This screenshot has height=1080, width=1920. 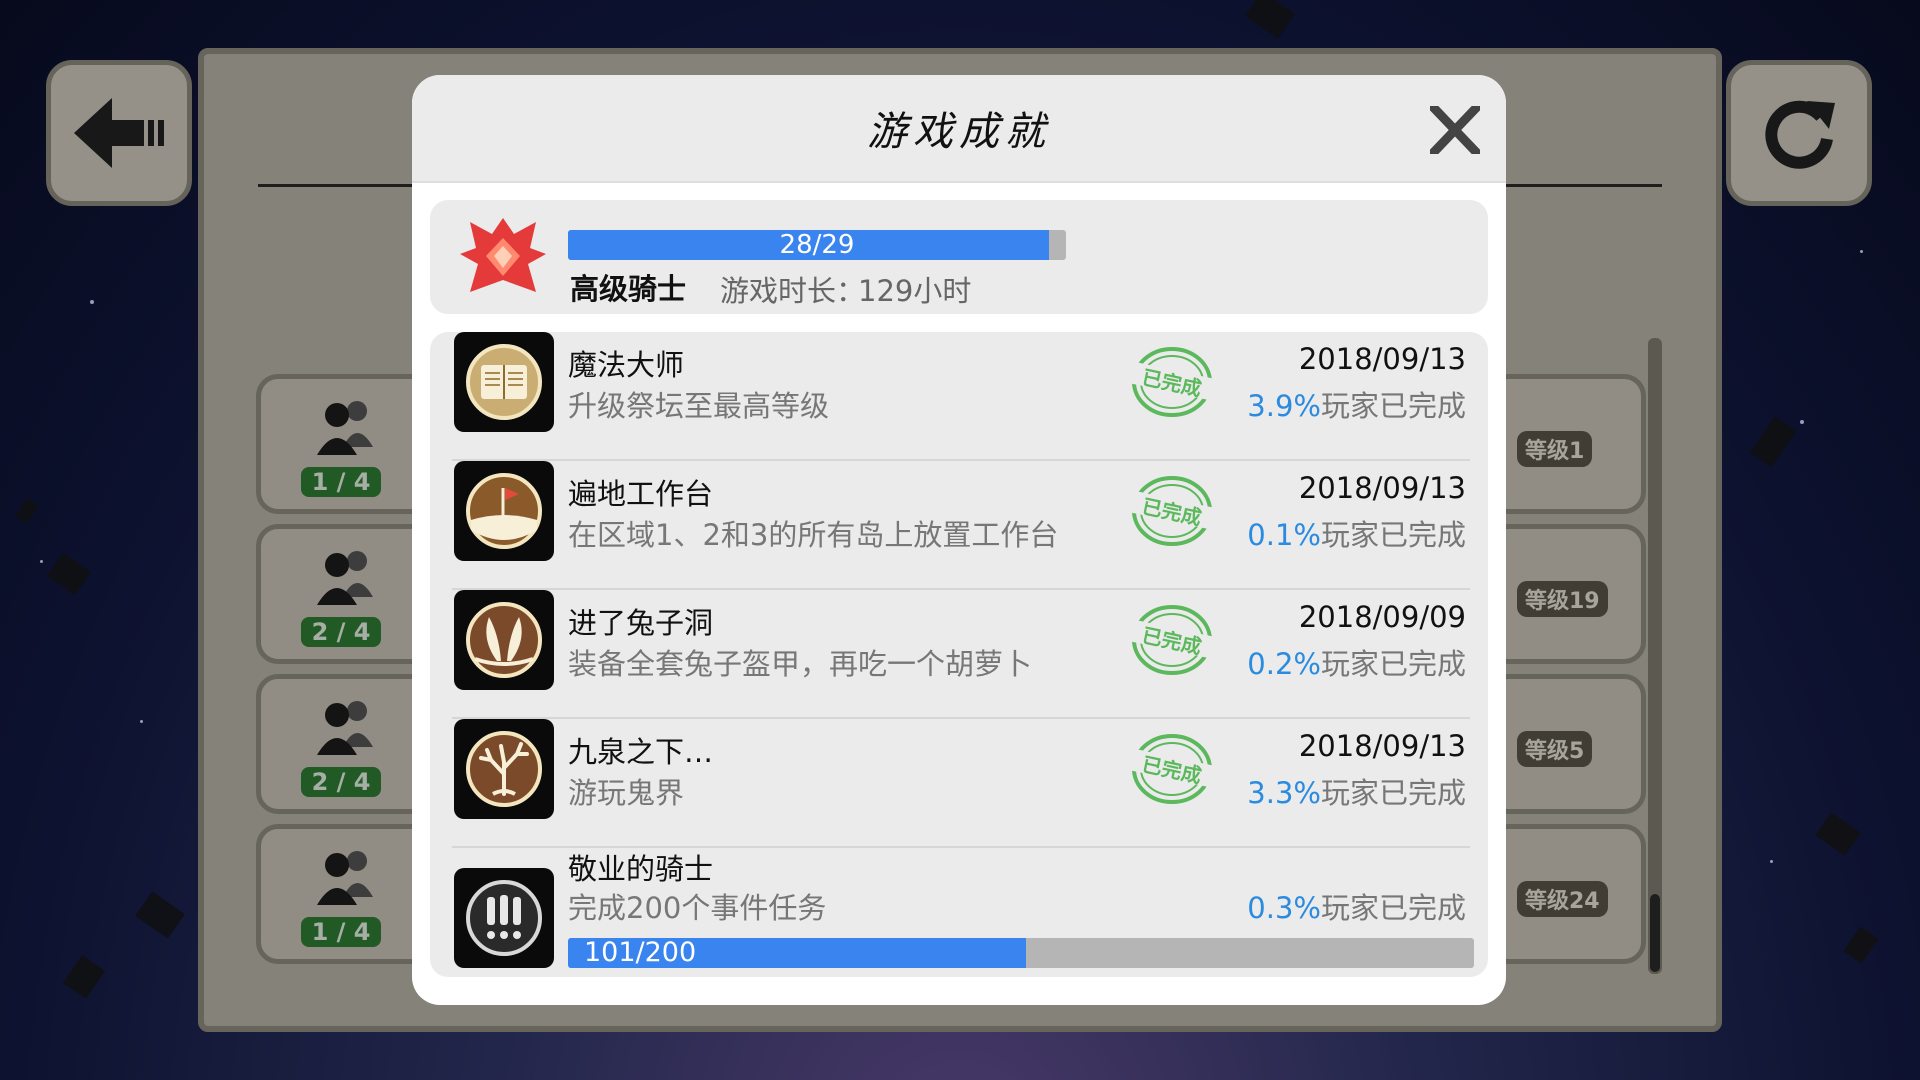 I want to click on achievement-name: 敬业的骑士, so click(x=641, y=869).